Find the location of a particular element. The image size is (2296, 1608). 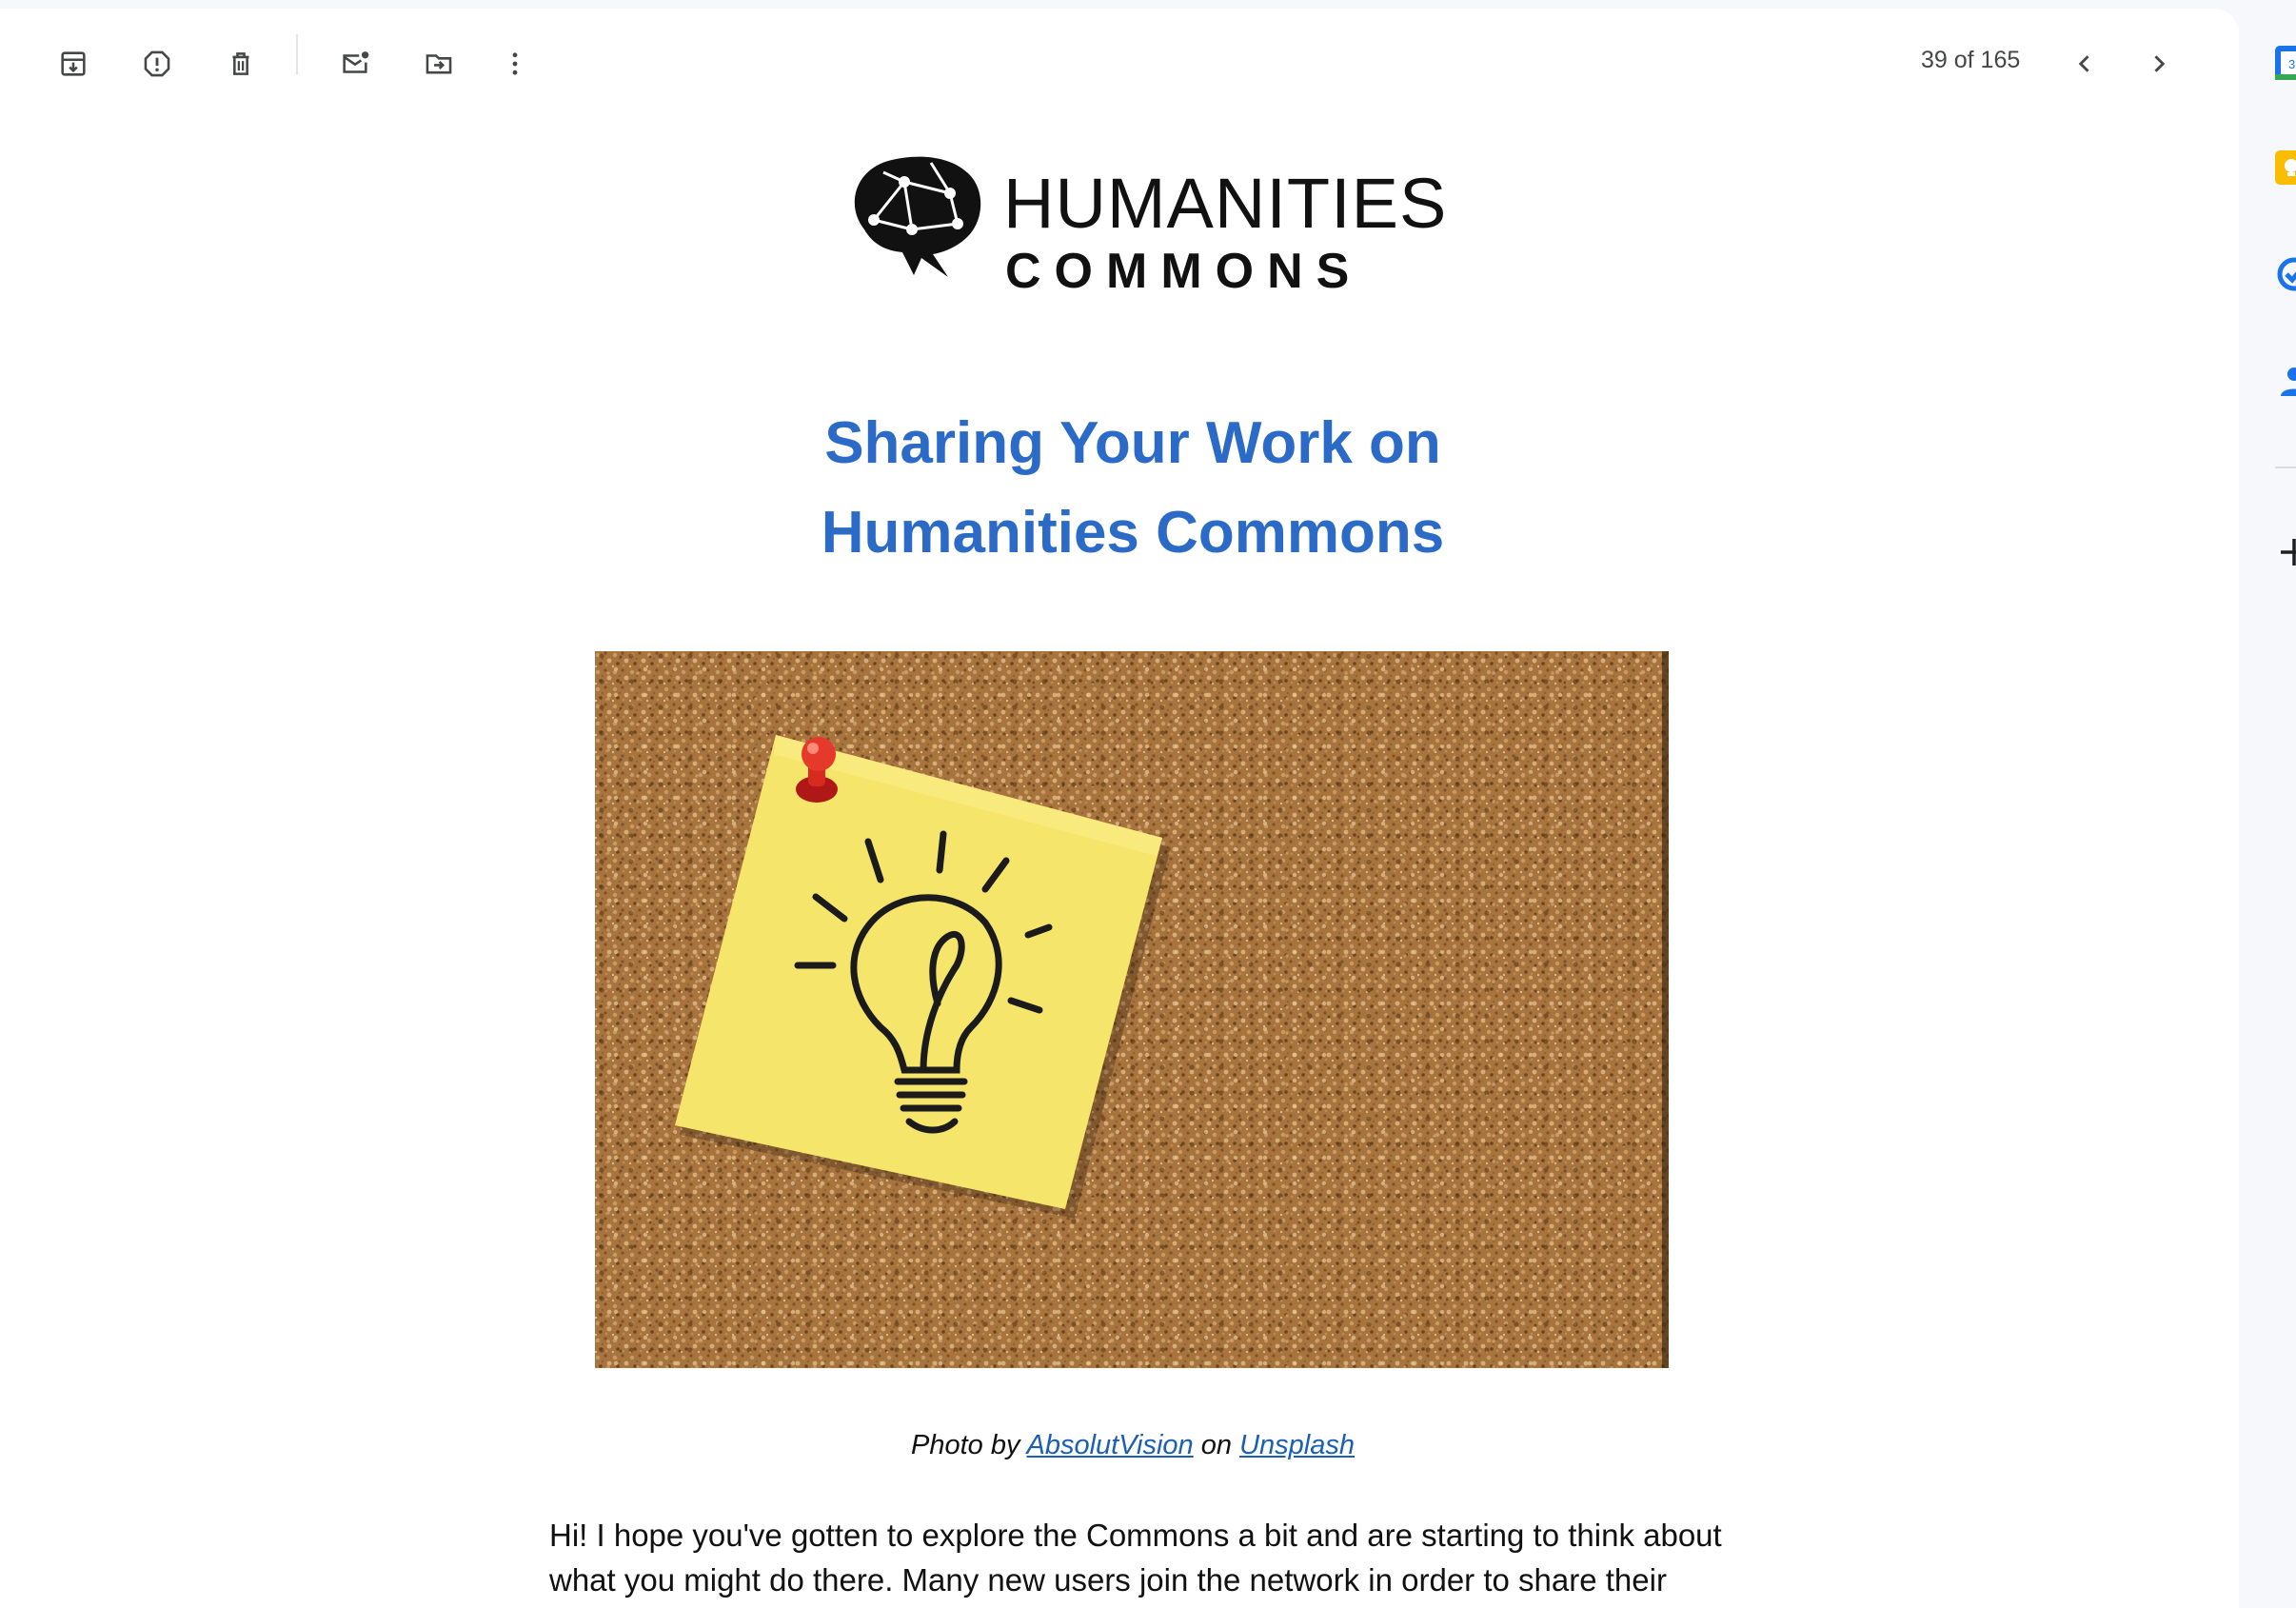

chevron-left-icon is located at coordinates (2083, 63).